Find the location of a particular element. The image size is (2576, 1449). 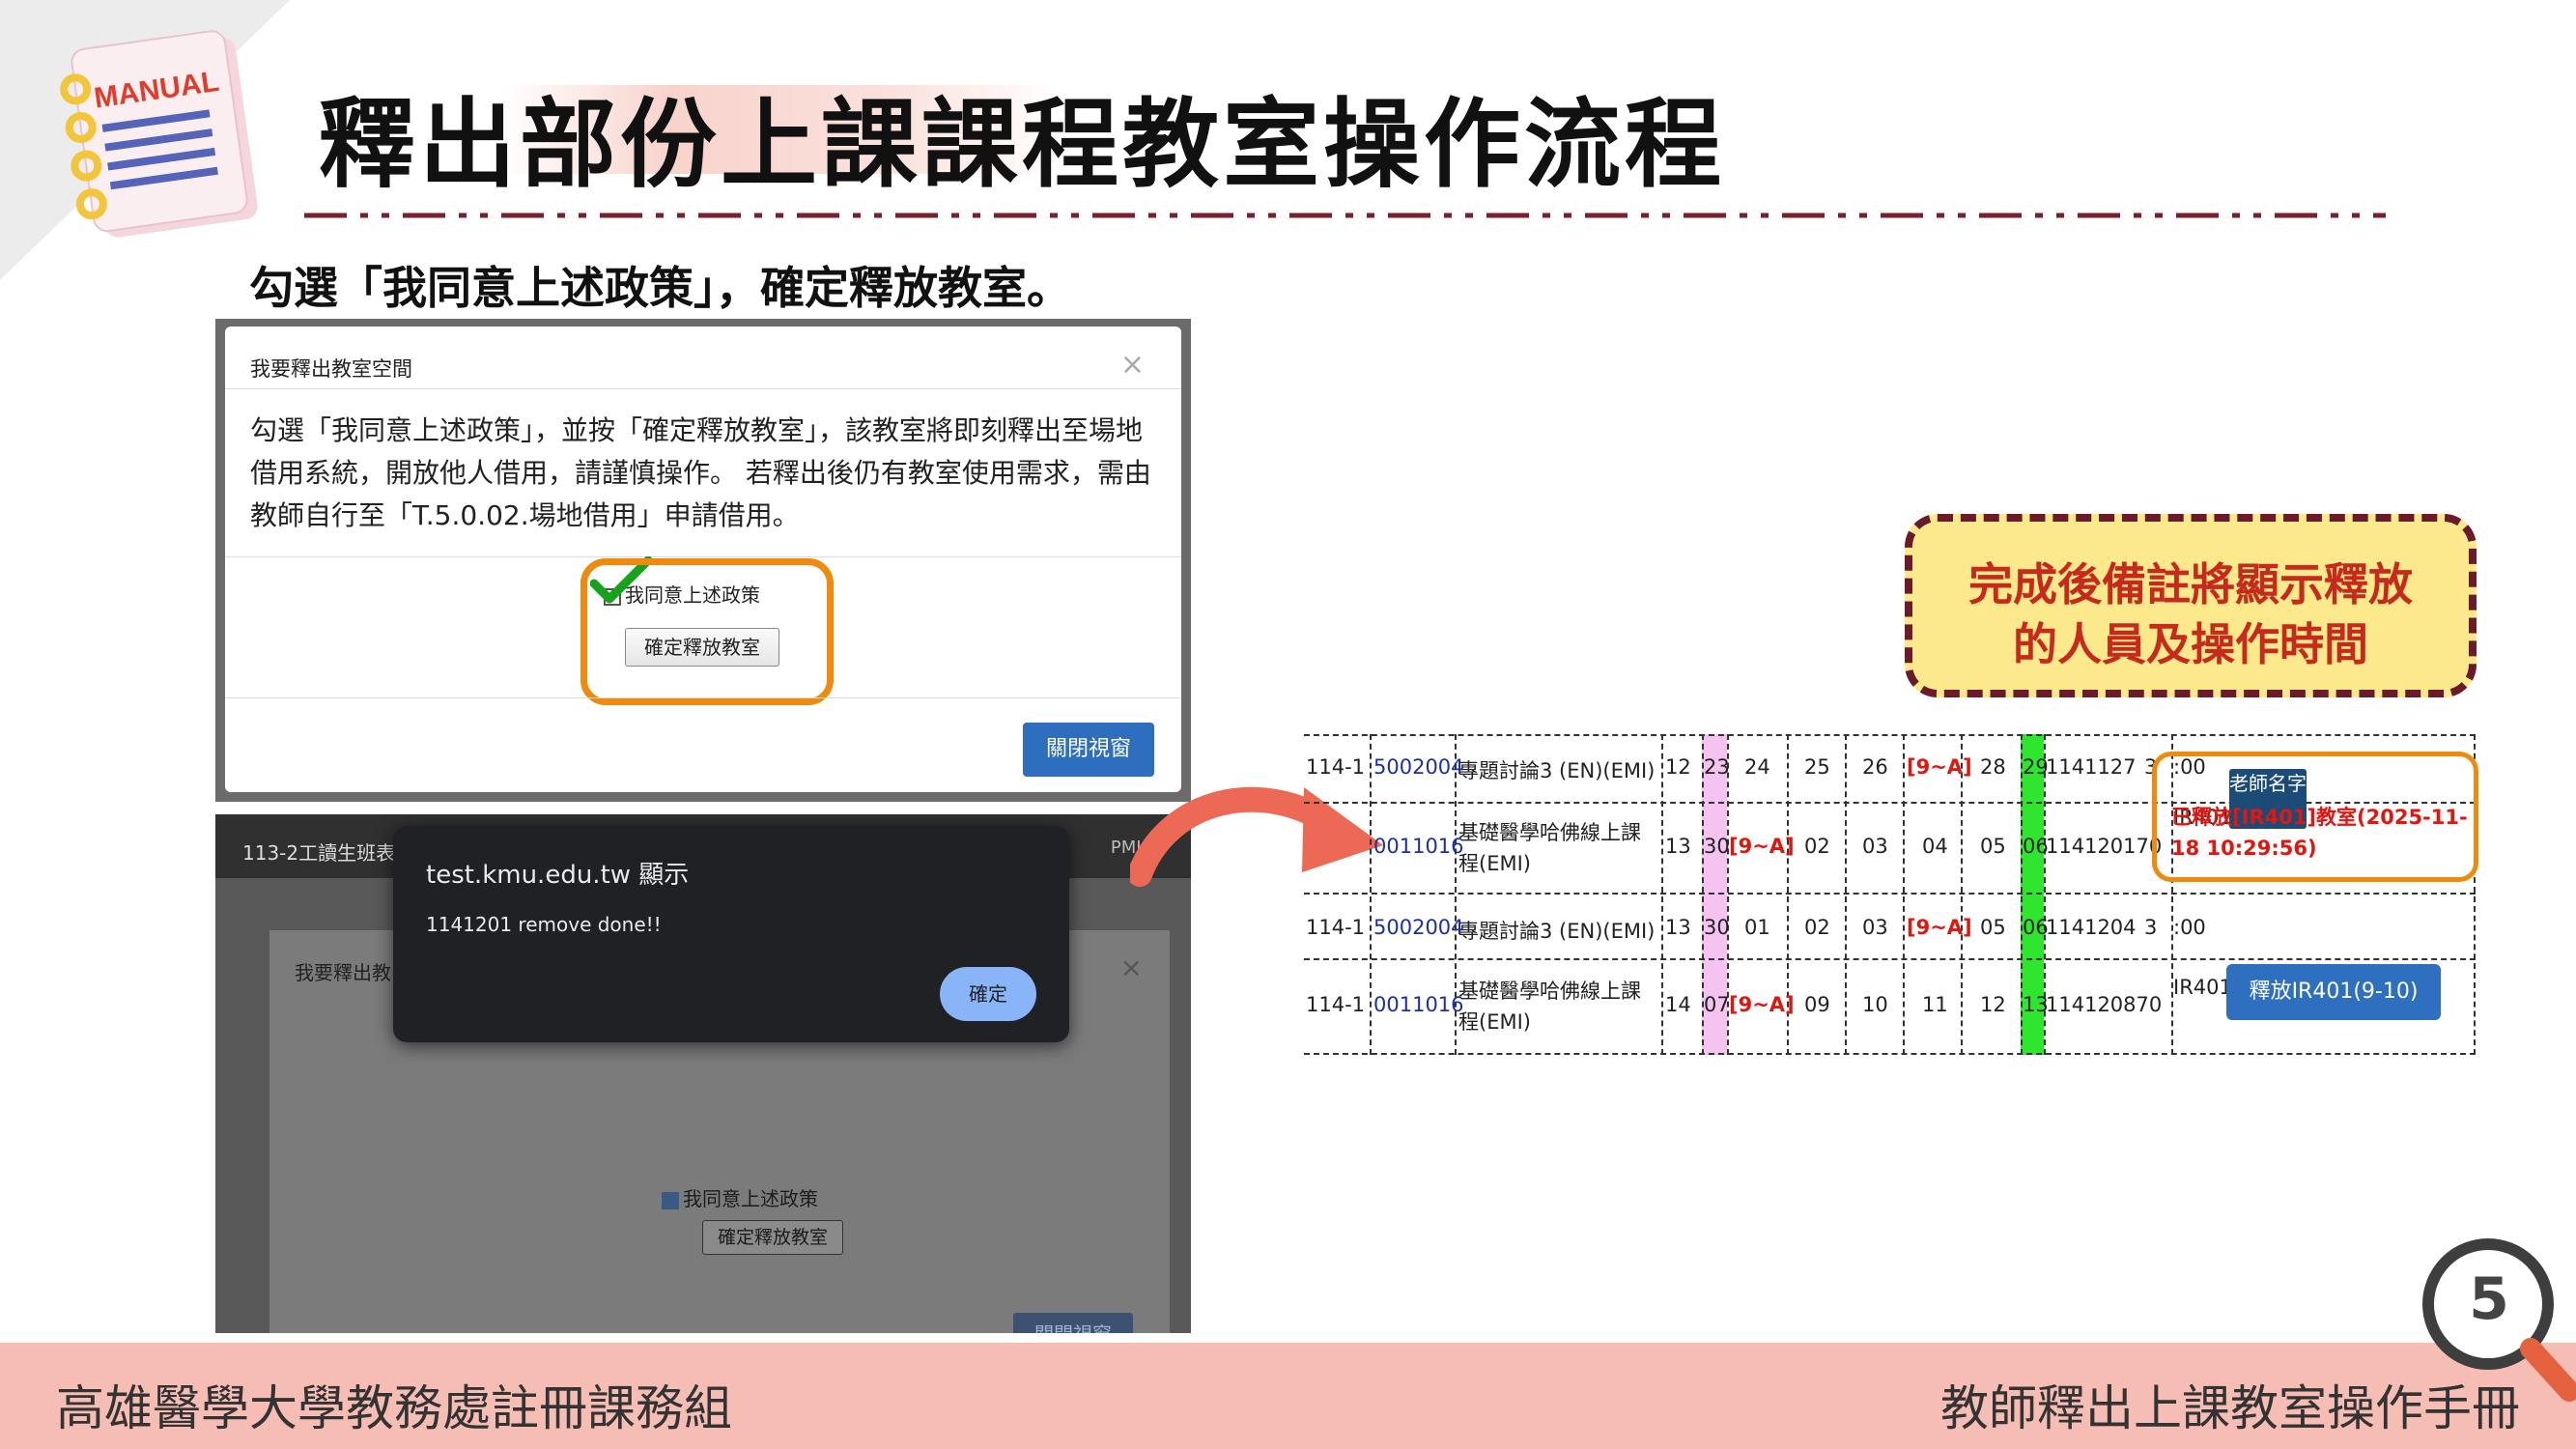

cell-day: 01 is located at coordinates (1757, 927).